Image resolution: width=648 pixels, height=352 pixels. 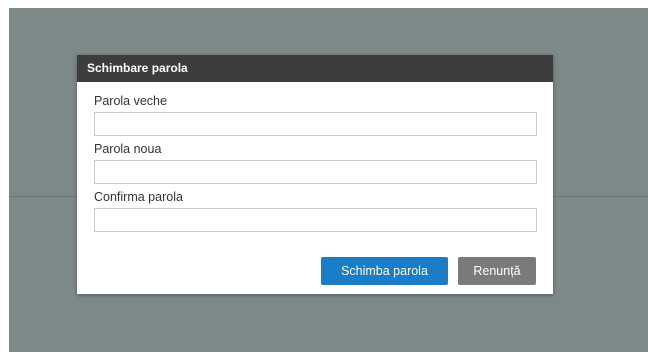 What do you see at coordinates (315, 68) in the screenshot?
I see `dialog-title: Schimbare parola` at bounding box center [315, 68].